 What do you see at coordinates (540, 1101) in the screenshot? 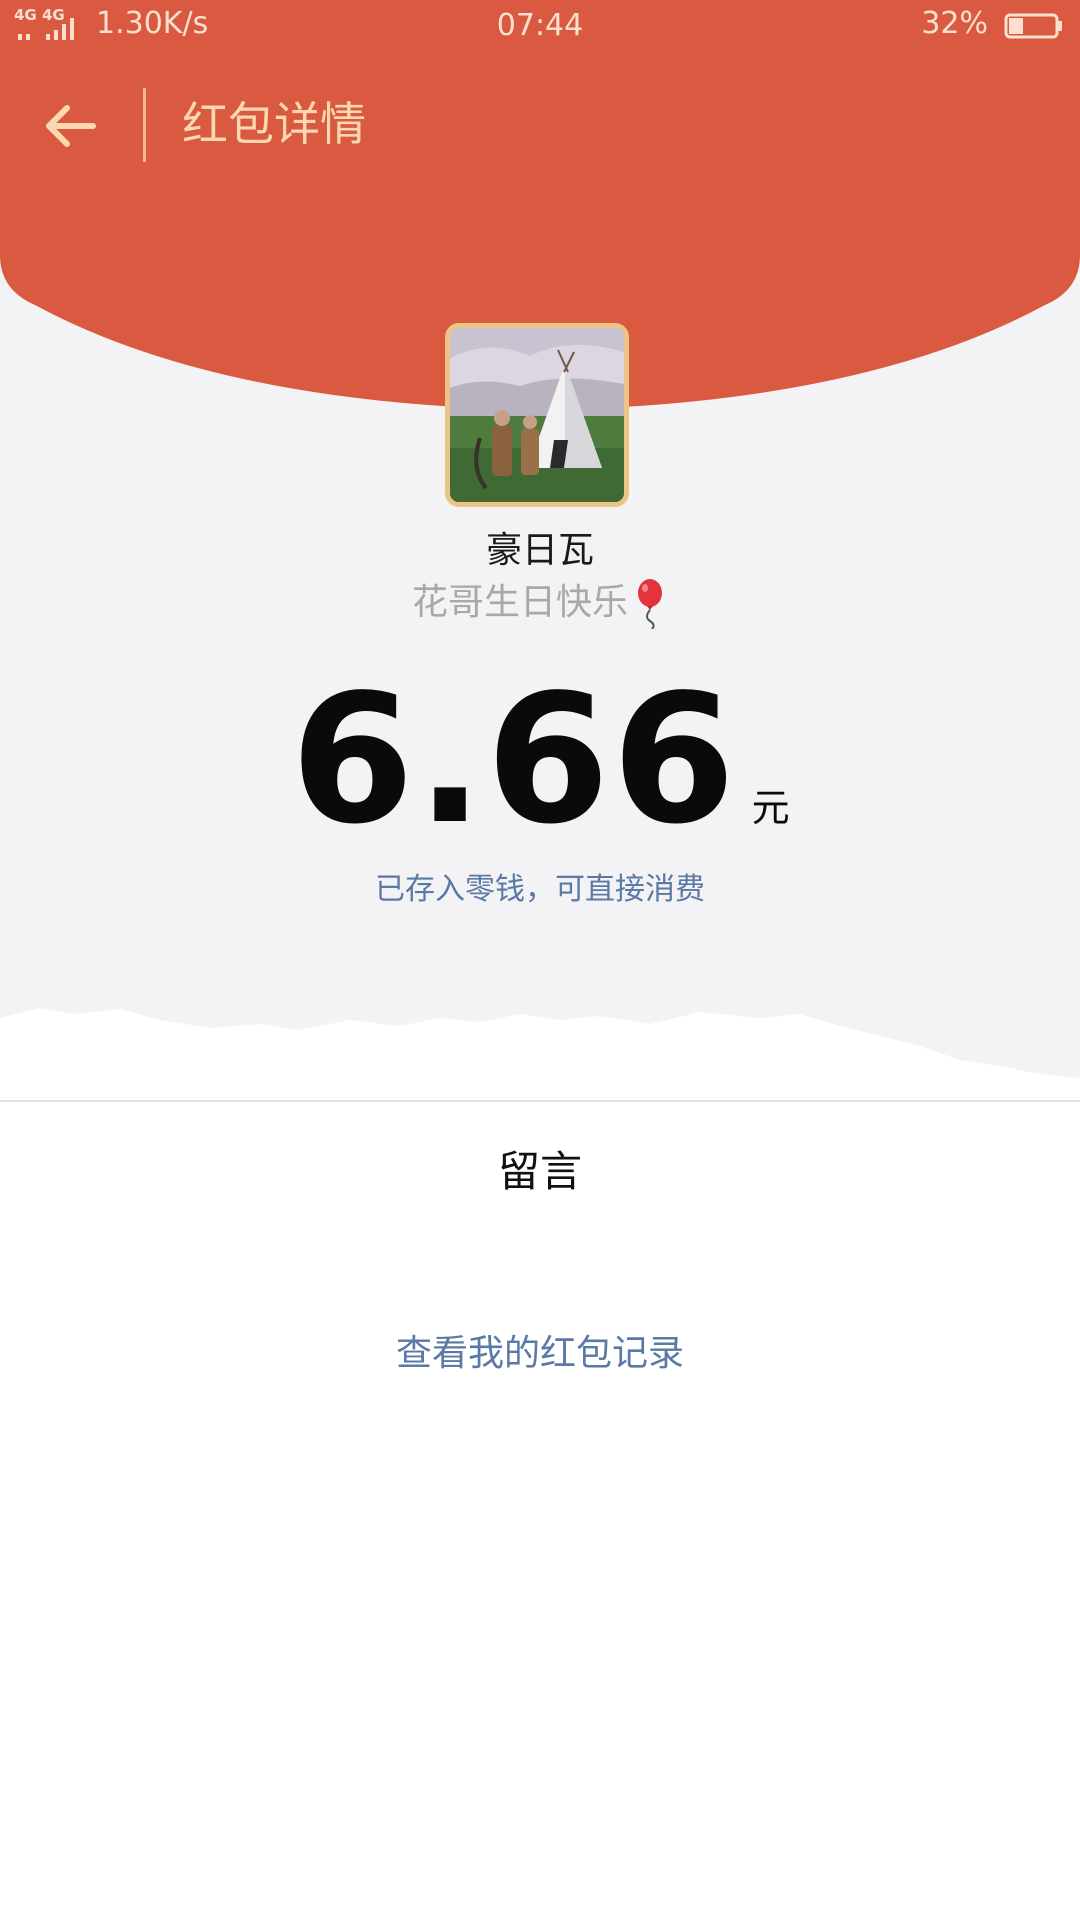
I see `section-divider` at bounding box center [540, 1101].